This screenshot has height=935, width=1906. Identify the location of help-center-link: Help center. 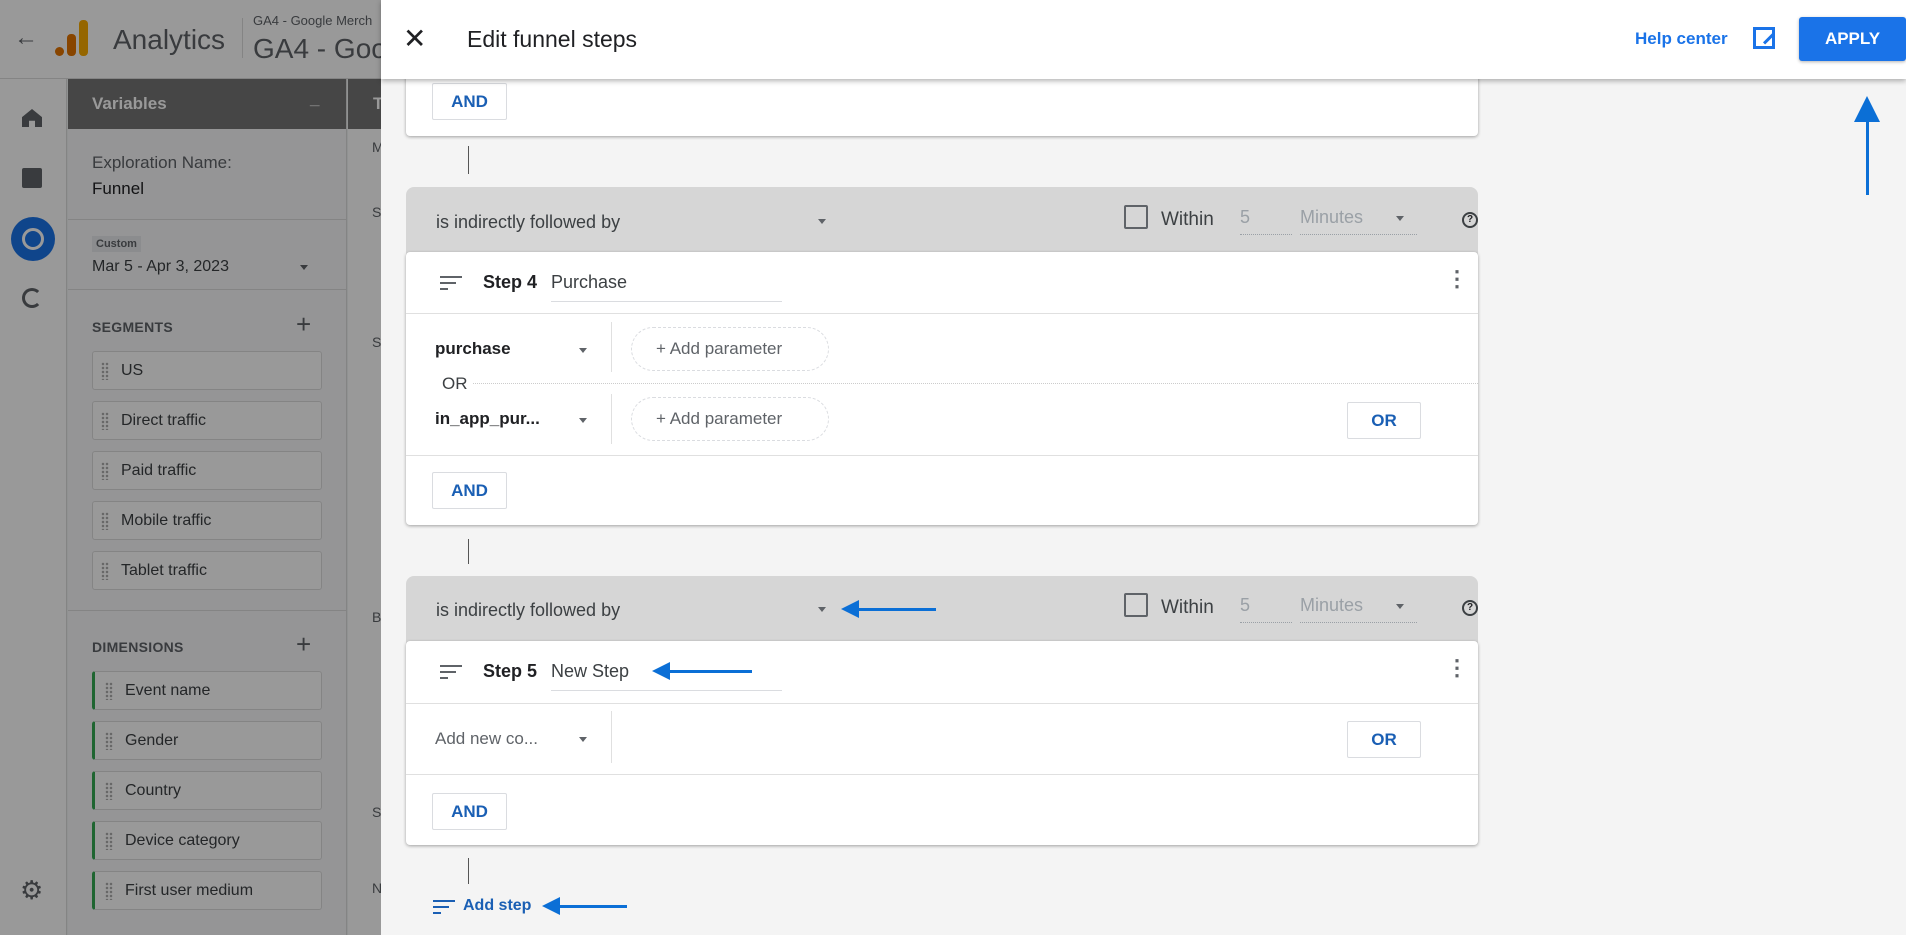
(1681, 39).